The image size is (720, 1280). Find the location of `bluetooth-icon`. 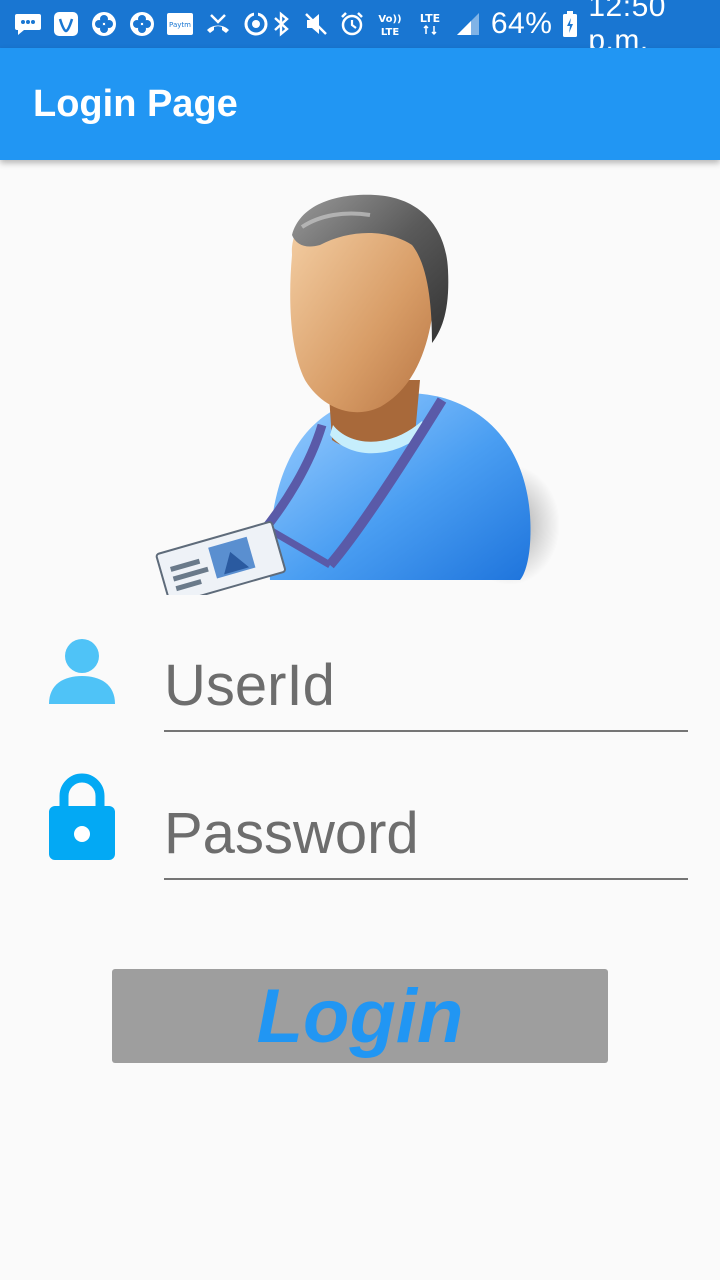

bluetooth-icon is located at coordinates (281, 24).